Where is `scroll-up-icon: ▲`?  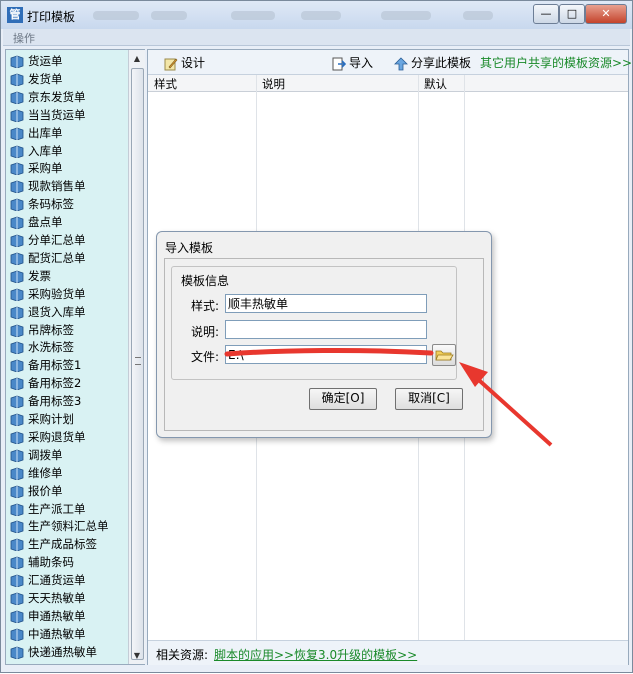
scroll-up-icon: ▲ is located at coordinates (137, 59).